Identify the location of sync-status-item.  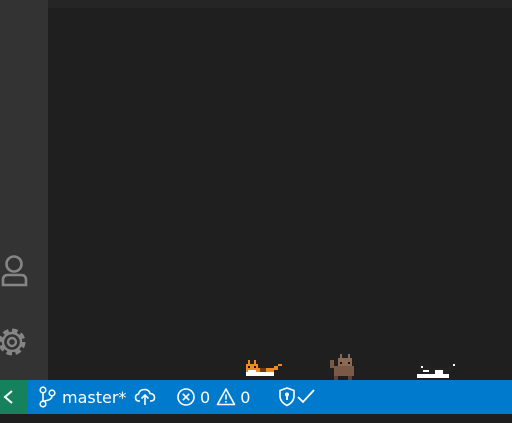
(145, 397).